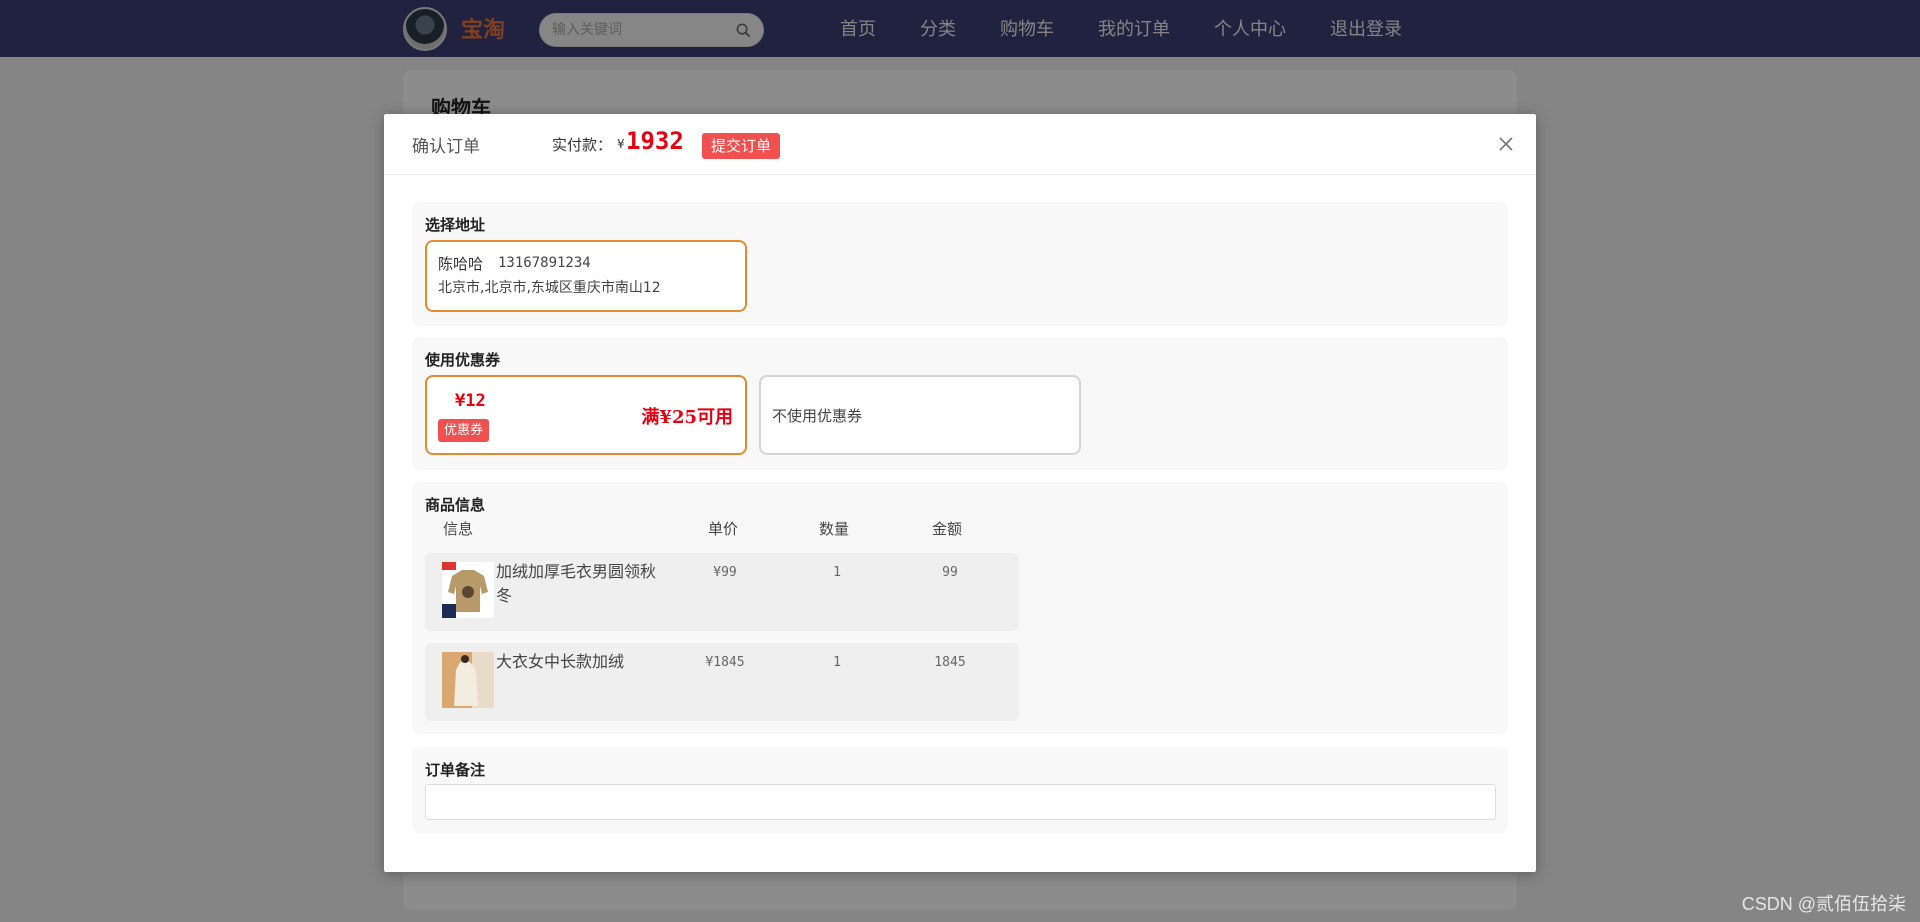 Image resolution: width=1920 pixels, height=922 pixels. I want to click on address-name: 陈哈哈, so click(461, 264).